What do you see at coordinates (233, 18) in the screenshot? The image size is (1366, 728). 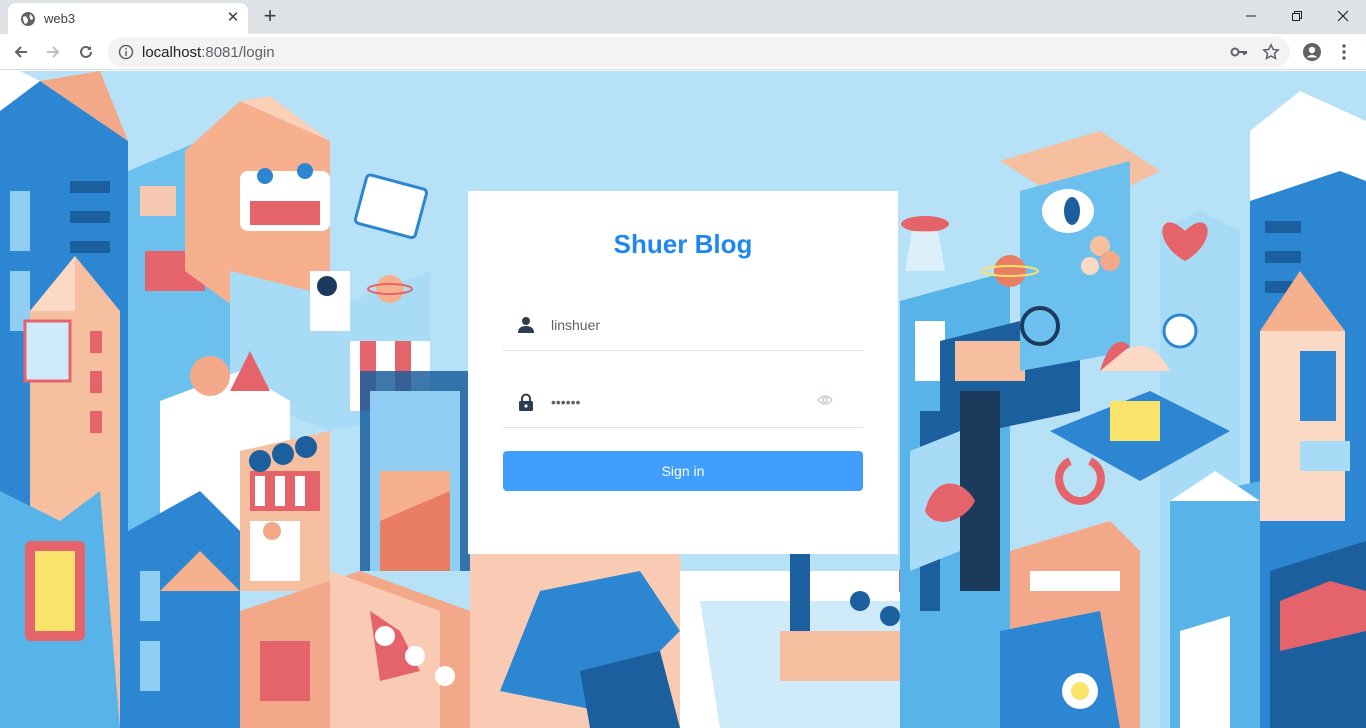 I see `tab-close-button: ✕` at bounding box center [233, 18].